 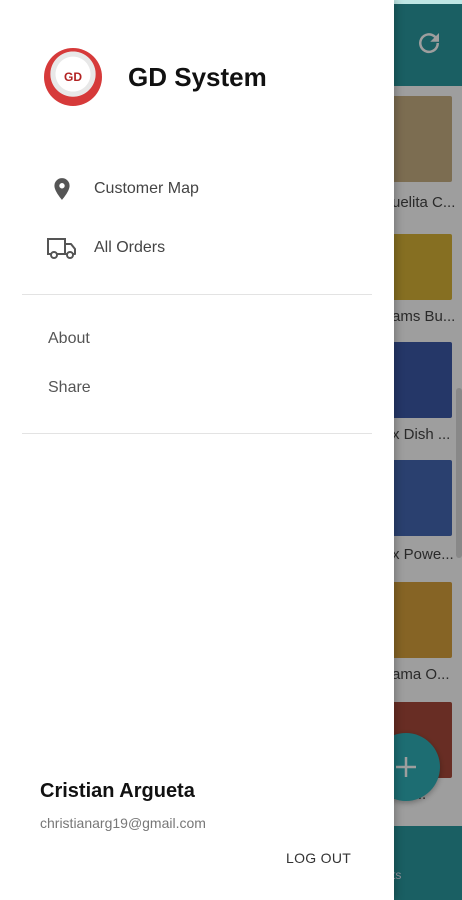 I want to click on map-pin-icon, so click(x=62, y=189).